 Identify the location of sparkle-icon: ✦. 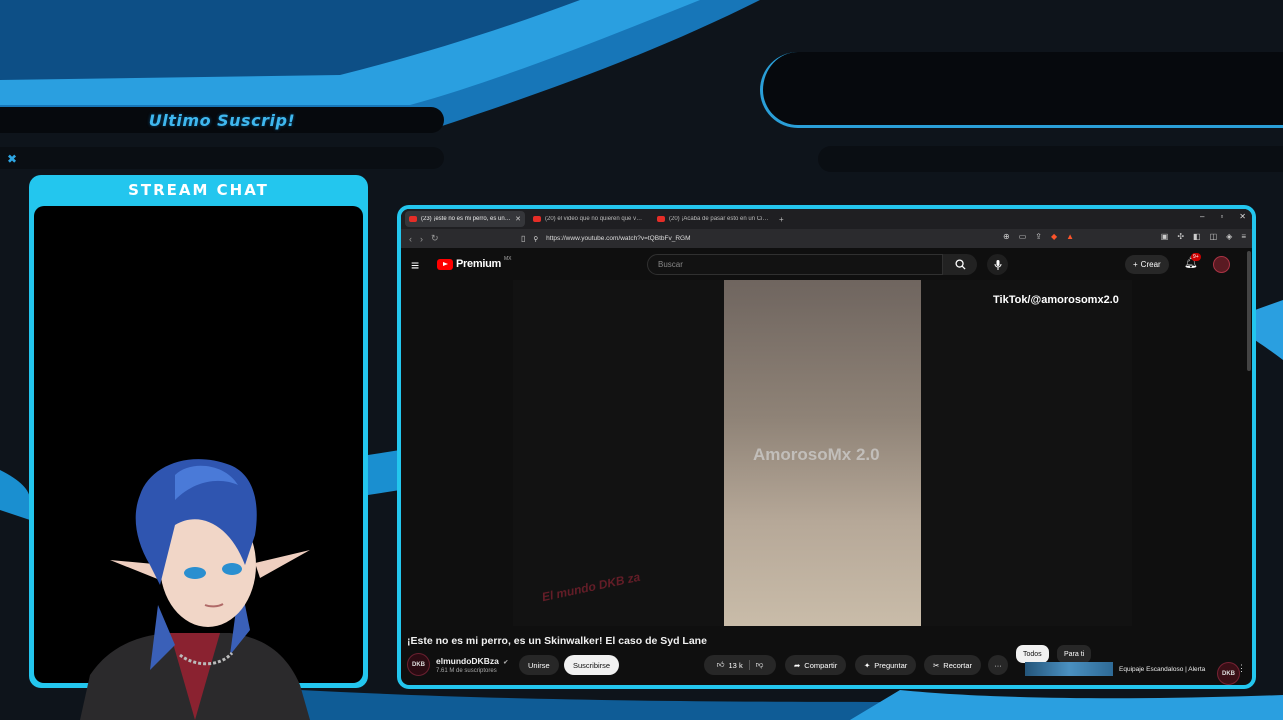
(867, 665).